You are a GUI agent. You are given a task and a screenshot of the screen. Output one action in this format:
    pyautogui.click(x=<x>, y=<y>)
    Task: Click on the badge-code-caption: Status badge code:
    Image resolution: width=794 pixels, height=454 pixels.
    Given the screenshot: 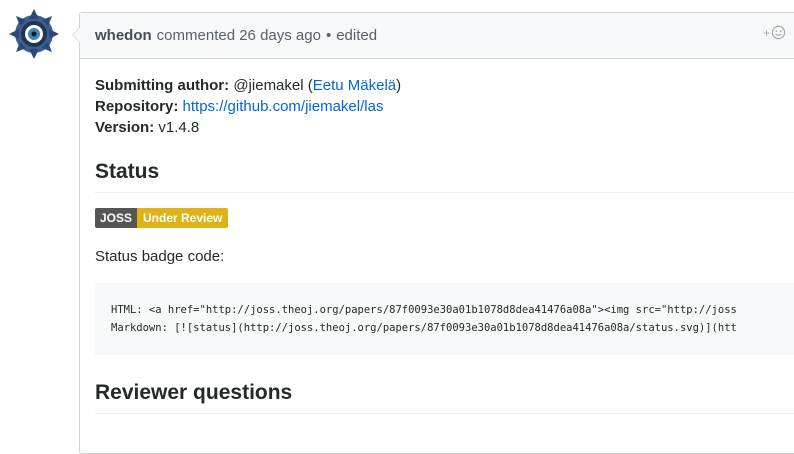 What is the action you would take?
    pyautogui.click(x=160, y=256)
    